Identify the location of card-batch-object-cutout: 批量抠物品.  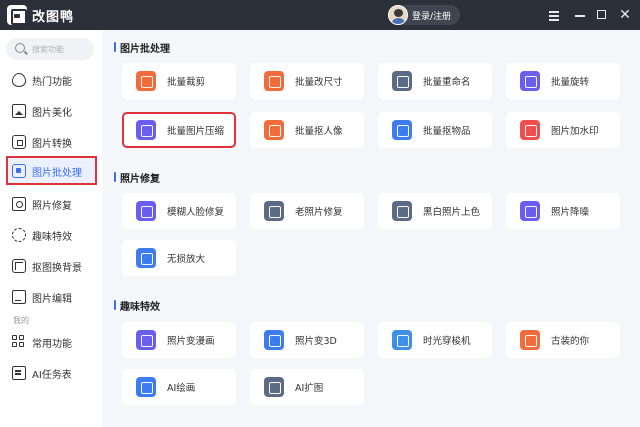
(435, 130).